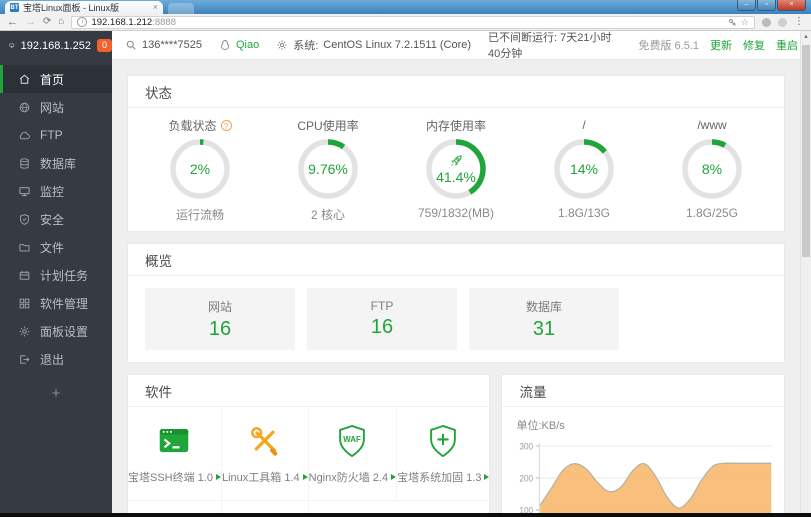 This screenshot has height=517, width=811. What do you see at coordinates (24, 303) in the screenshot?
I see `grid-icon` at bounding box center [24, 303].